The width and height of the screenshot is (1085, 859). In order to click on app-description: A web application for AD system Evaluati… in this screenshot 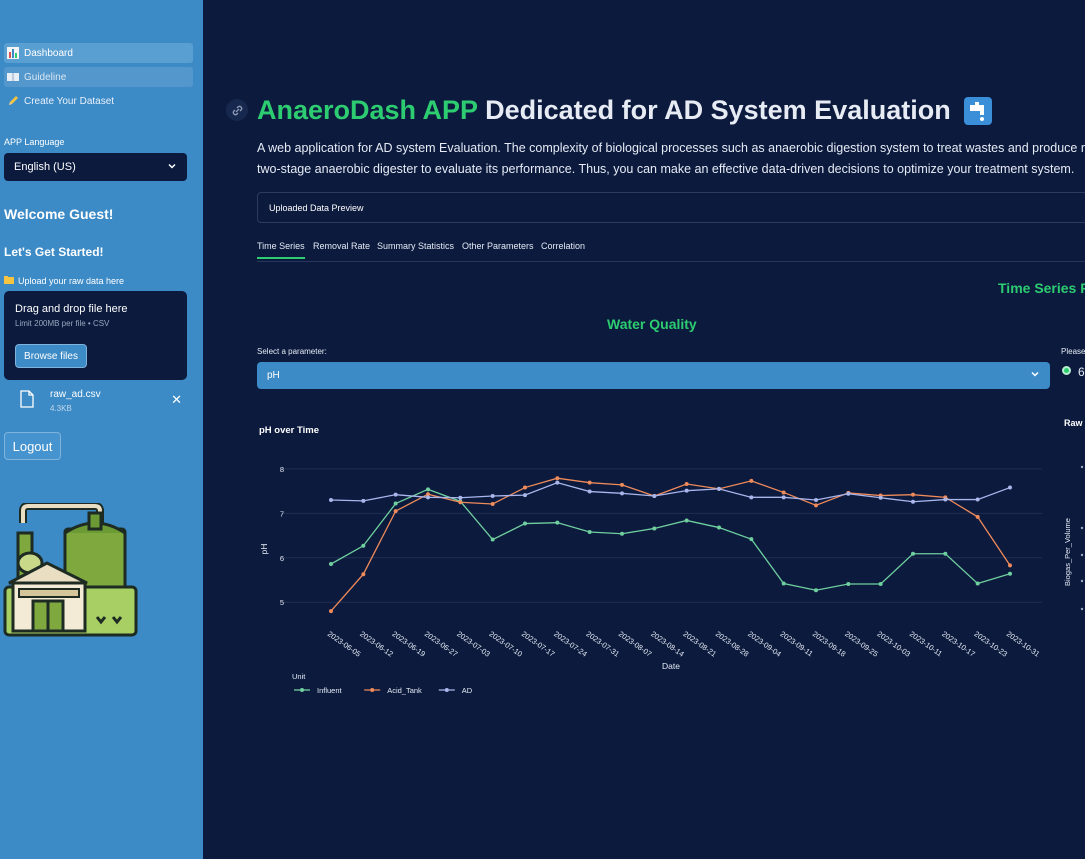, I will do `click(671, 159)`.